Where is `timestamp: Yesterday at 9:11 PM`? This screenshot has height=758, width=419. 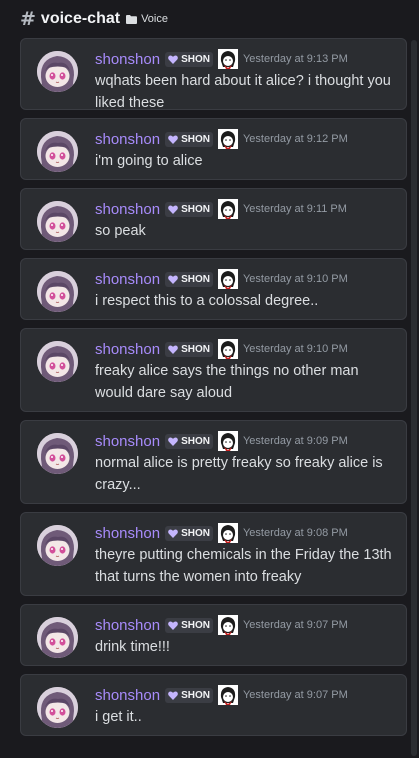 timestamp: Yesterday at 9:11 PM is located at coordinates (295, 209).